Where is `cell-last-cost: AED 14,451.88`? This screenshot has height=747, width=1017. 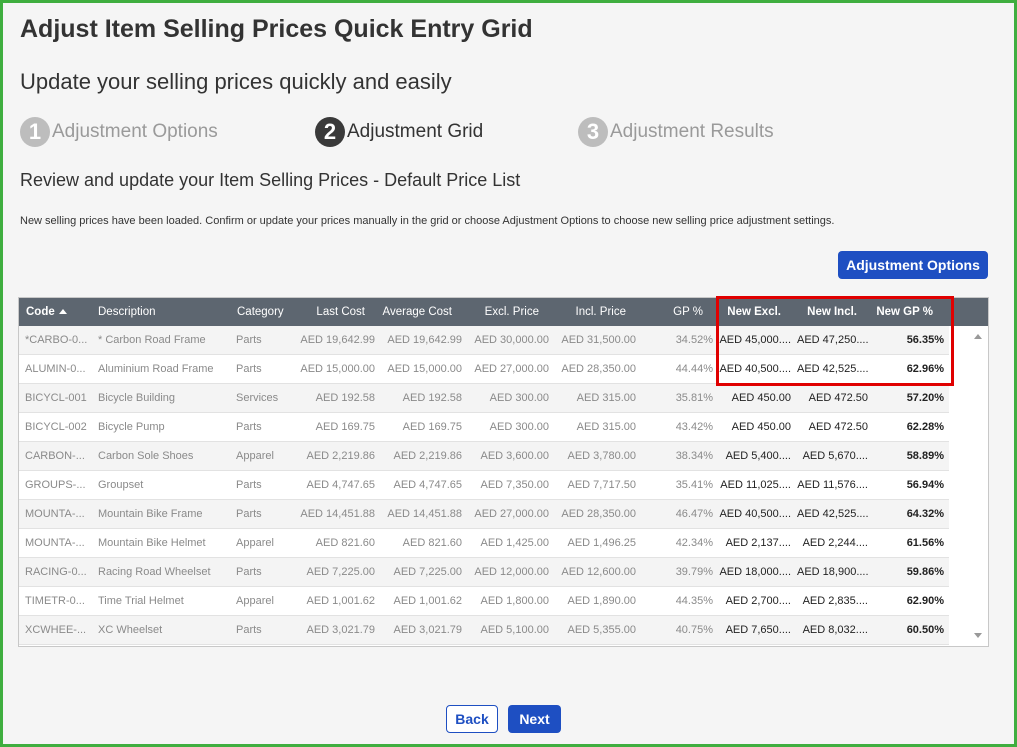 cell-last-cost: AED 14,451.88 is located at coordinates (337, 514).